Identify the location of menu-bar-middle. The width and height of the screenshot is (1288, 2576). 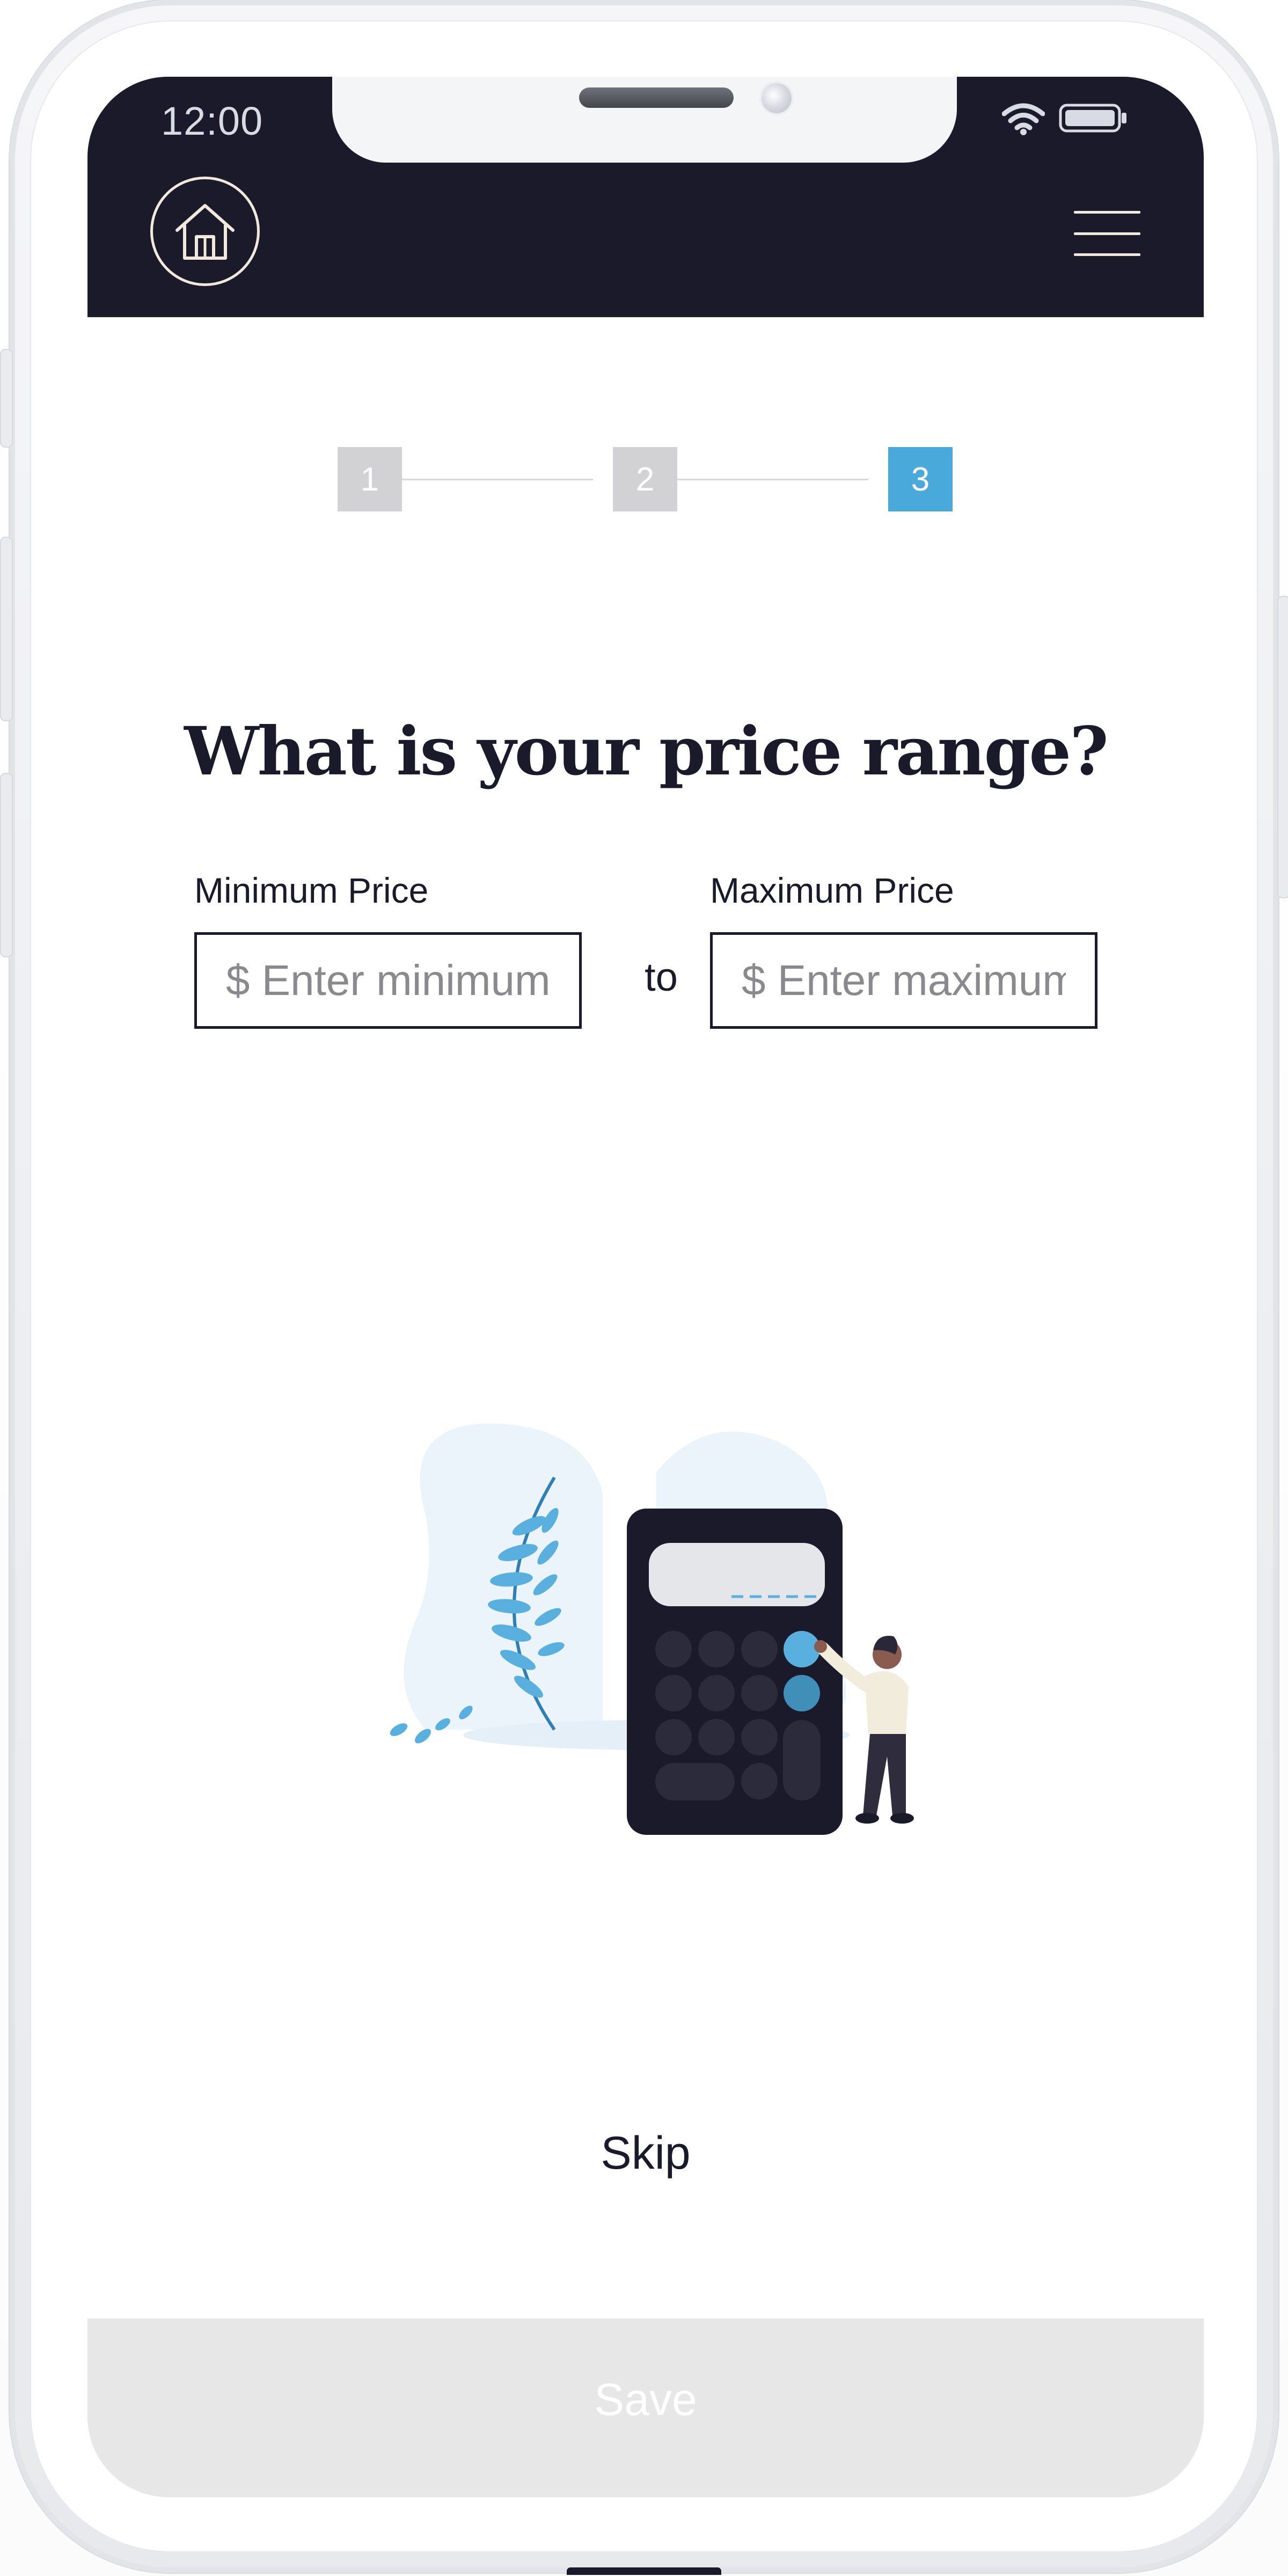
(1107, 233).